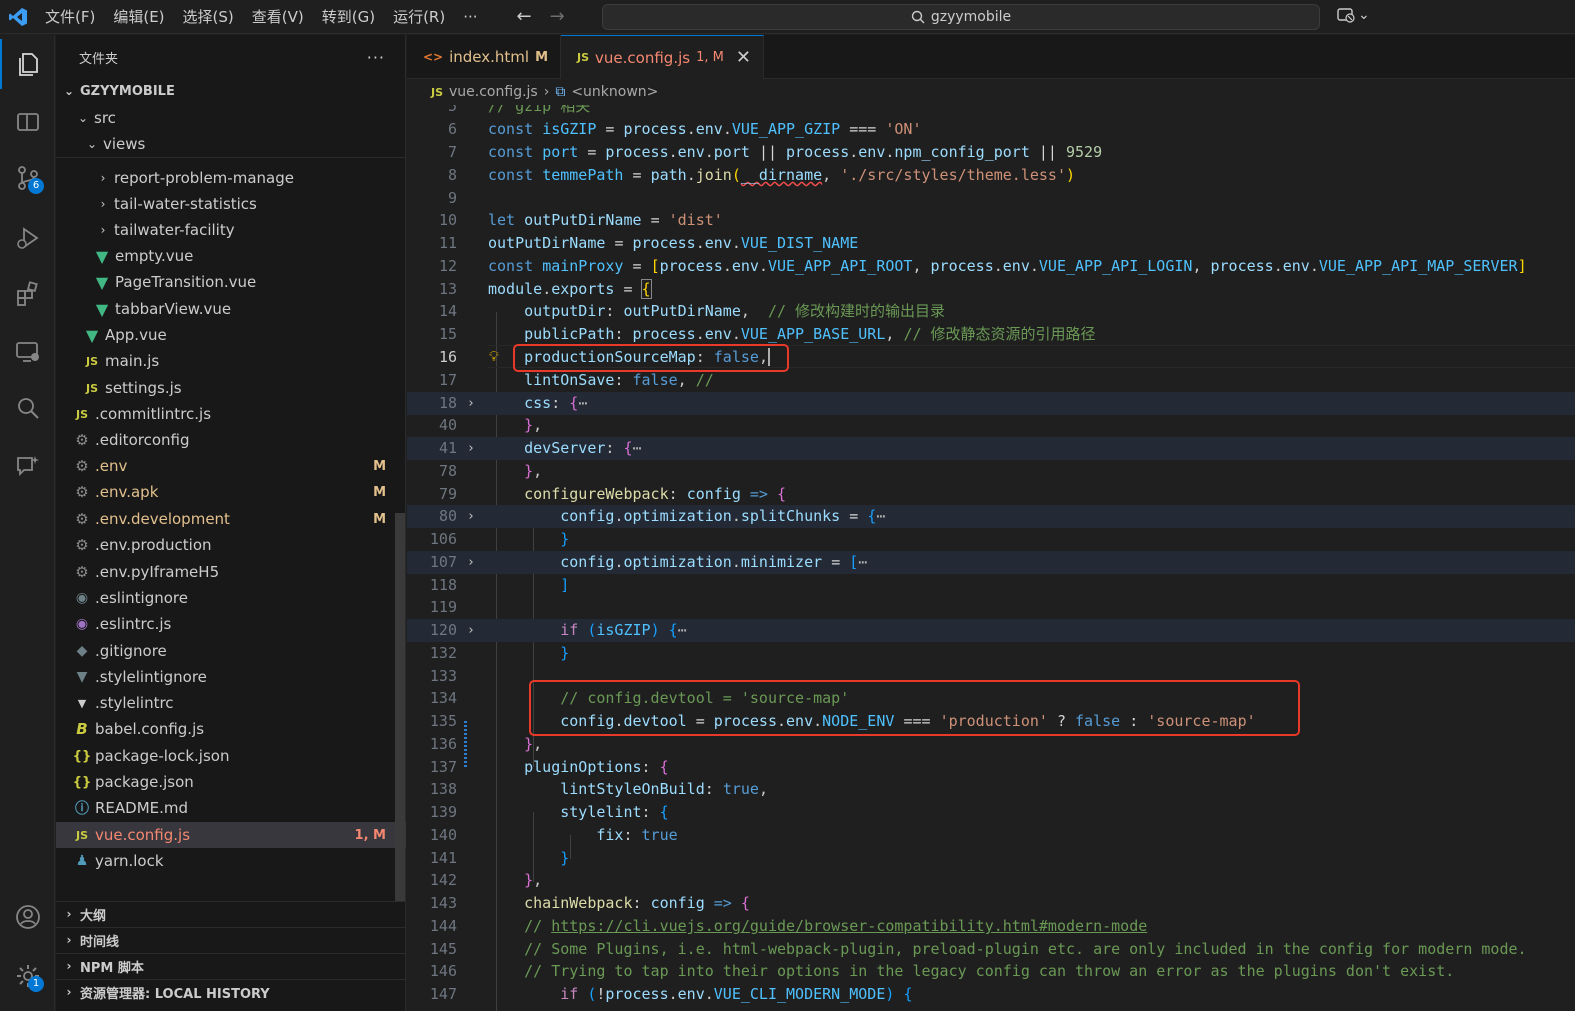 This screenshot has width=1575, height=1011. What do you see at coordinates (70, 17) in the screenshot?
I see `menu-file: 文件(F)` at bounding box center [70, 17].